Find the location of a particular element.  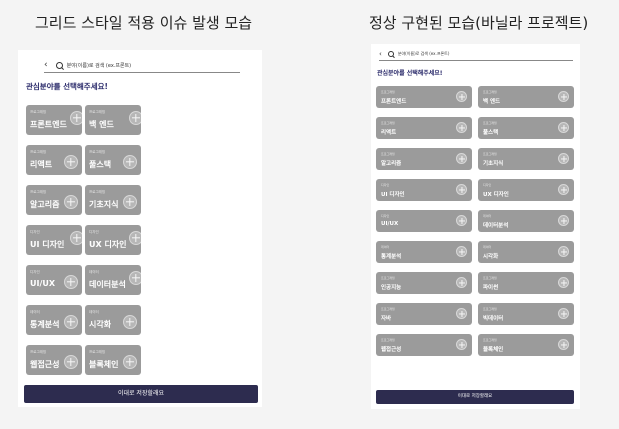

card-name: 통계분석 is located at coordinates (45, 324).